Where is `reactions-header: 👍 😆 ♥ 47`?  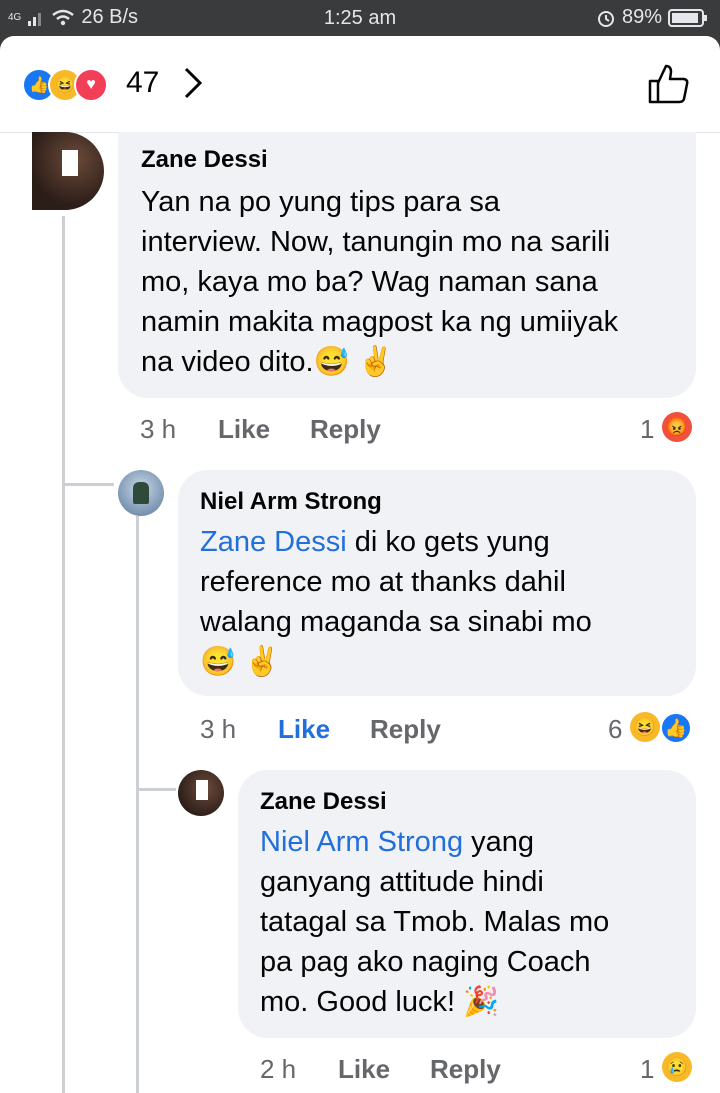
reactions-header: 👍 😆 ♥ 47 is located at coordinates (360, 84).